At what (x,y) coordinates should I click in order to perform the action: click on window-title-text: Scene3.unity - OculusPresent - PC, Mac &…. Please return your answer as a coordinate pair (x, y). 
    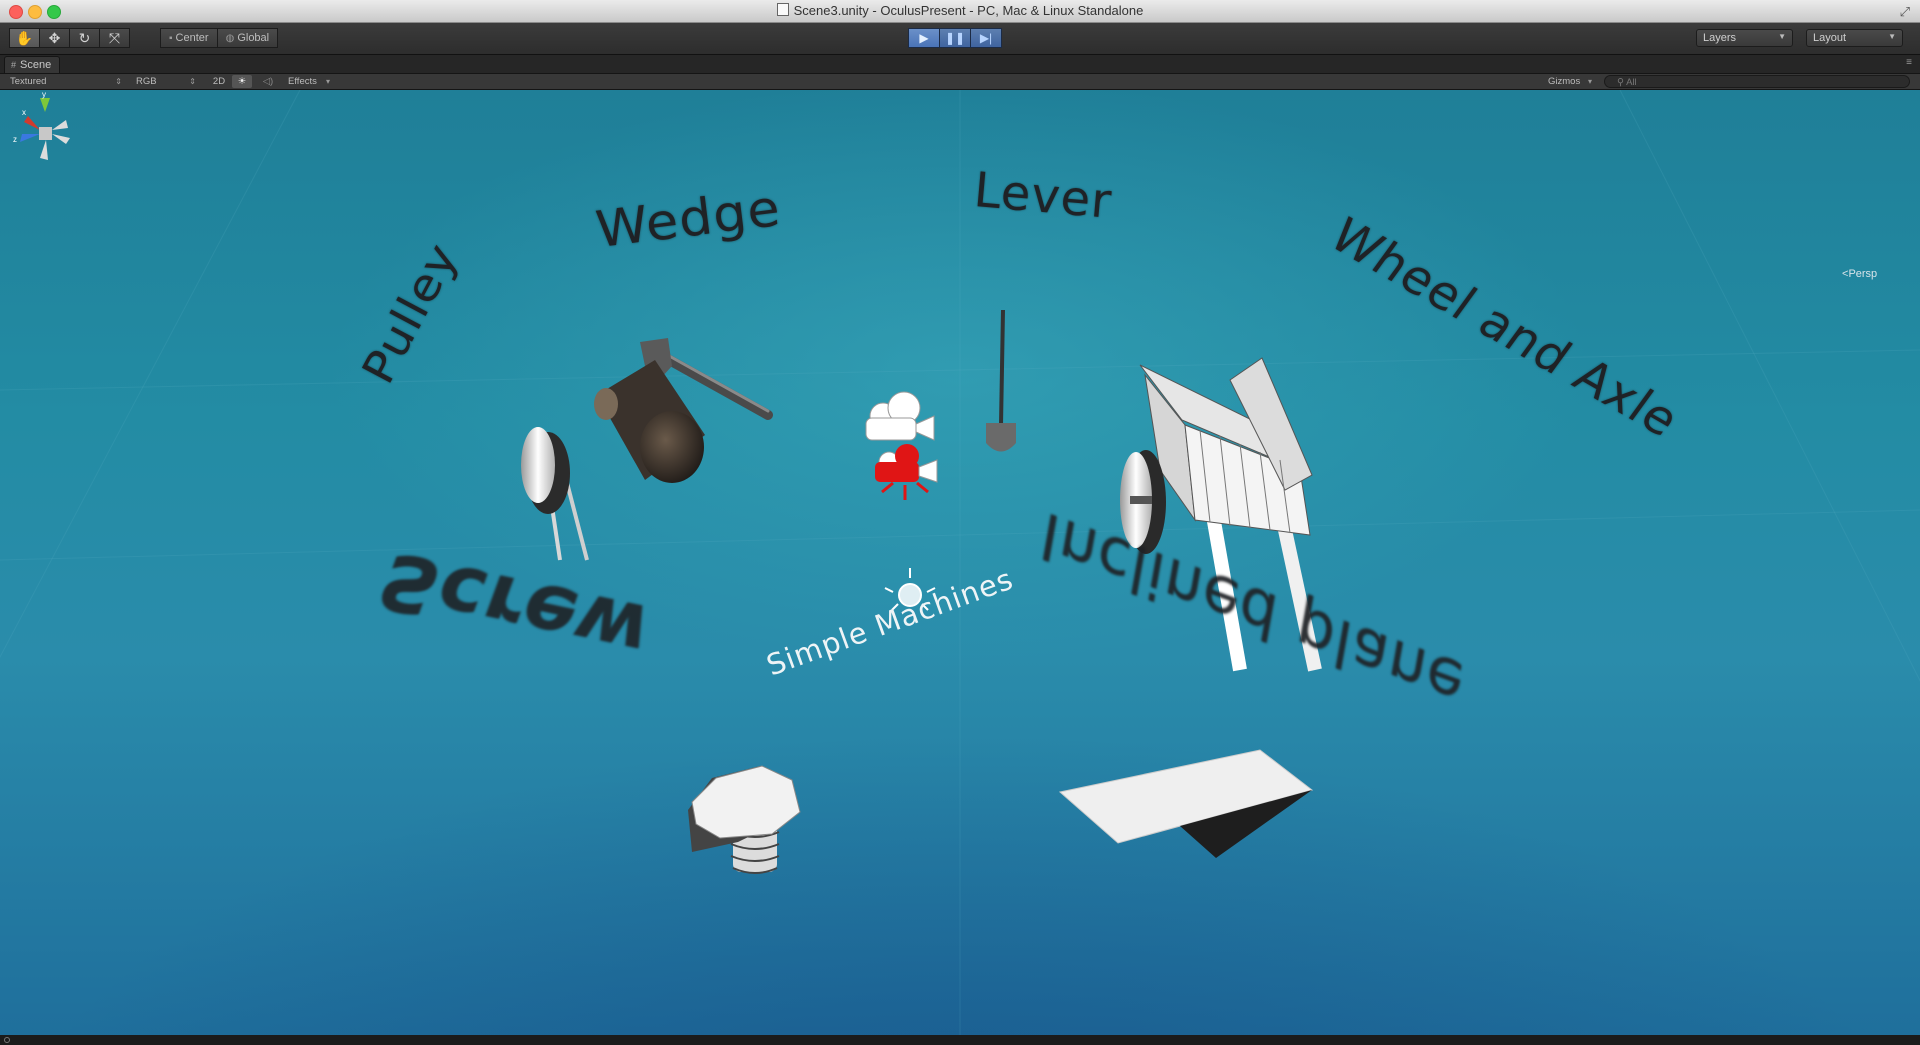
    Looking at the image, I should click on (968, 10).